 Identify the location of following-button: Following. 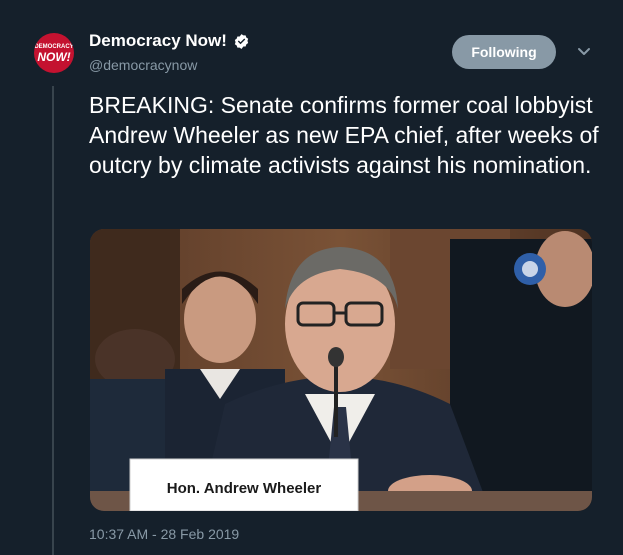
(504, 52).